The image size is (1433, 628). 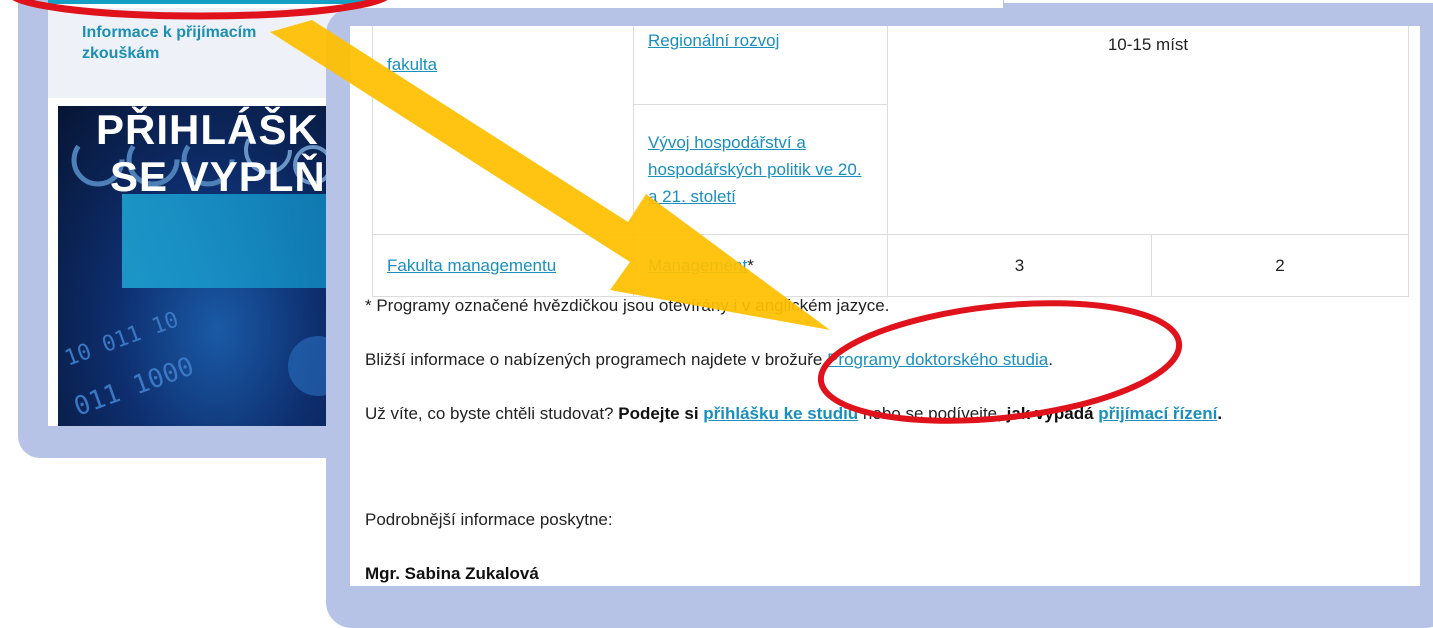 What do you see at coordinates (1157, 413) in the screenshot?
I see `admission-process-link: přijímací řízení` at bounding box center [1157, 413].